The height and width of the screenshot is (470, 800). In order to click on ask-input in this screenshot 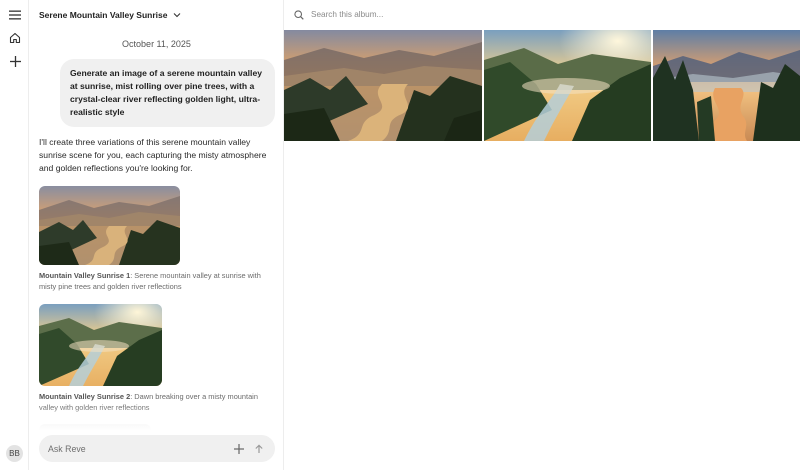, I will do `click(137, 448)`.